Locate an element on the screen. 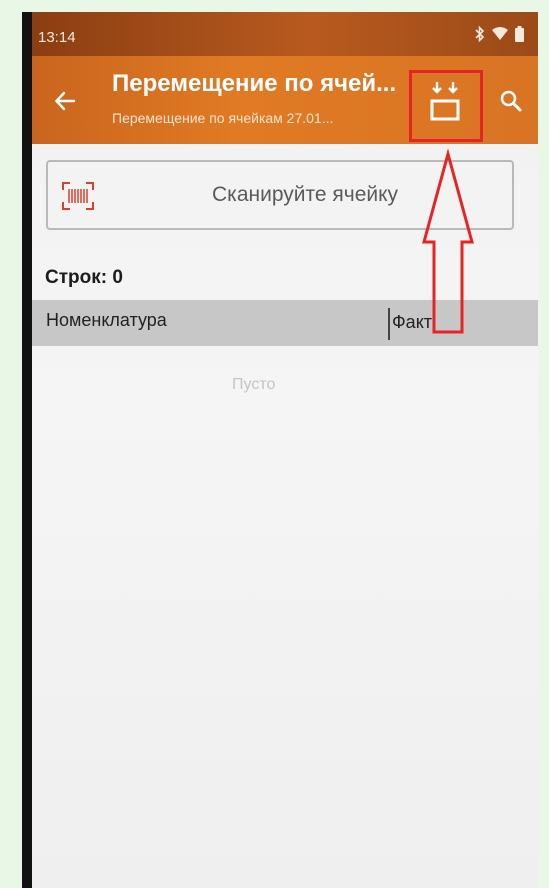 This screenshot has width=549, height=888. scan-cell-placeholder: Сканируйте ячейку is located at coordinates (305, 194).